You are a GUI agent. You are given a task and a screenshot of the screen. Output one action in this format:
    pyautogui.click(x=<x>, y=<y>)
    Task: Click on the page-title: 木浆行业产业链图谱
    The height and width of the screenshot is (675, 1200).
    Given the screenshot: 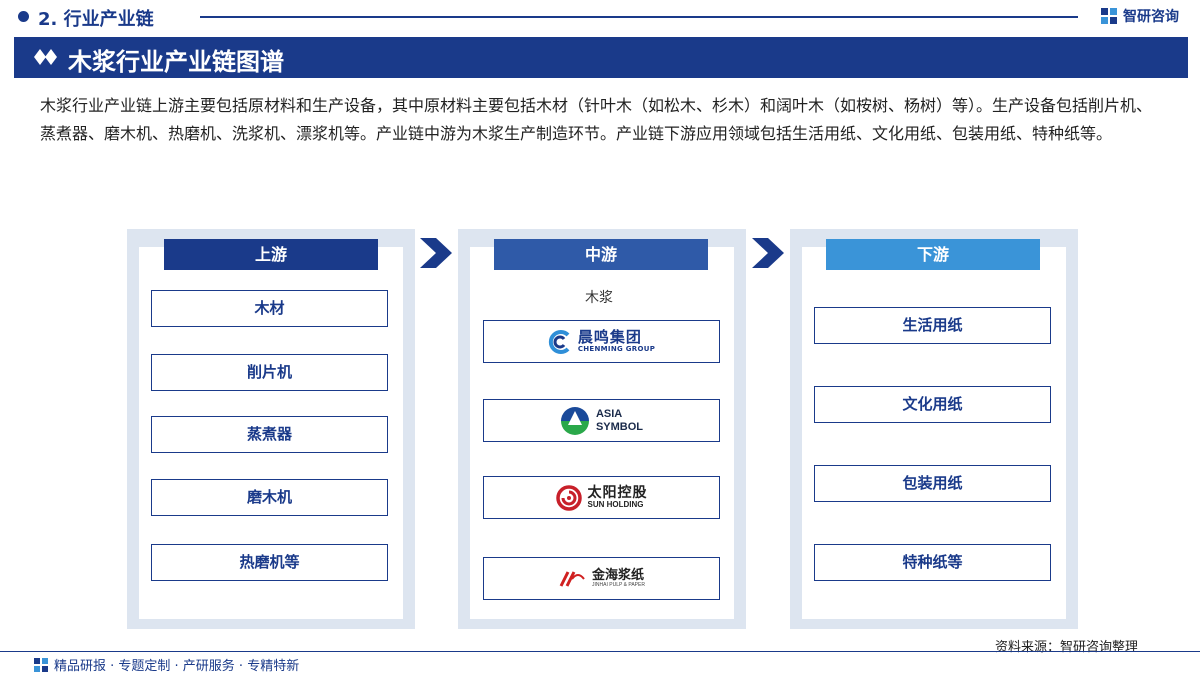 What is the action you would take?
    pyautogui.click(x=176, y=62)
    